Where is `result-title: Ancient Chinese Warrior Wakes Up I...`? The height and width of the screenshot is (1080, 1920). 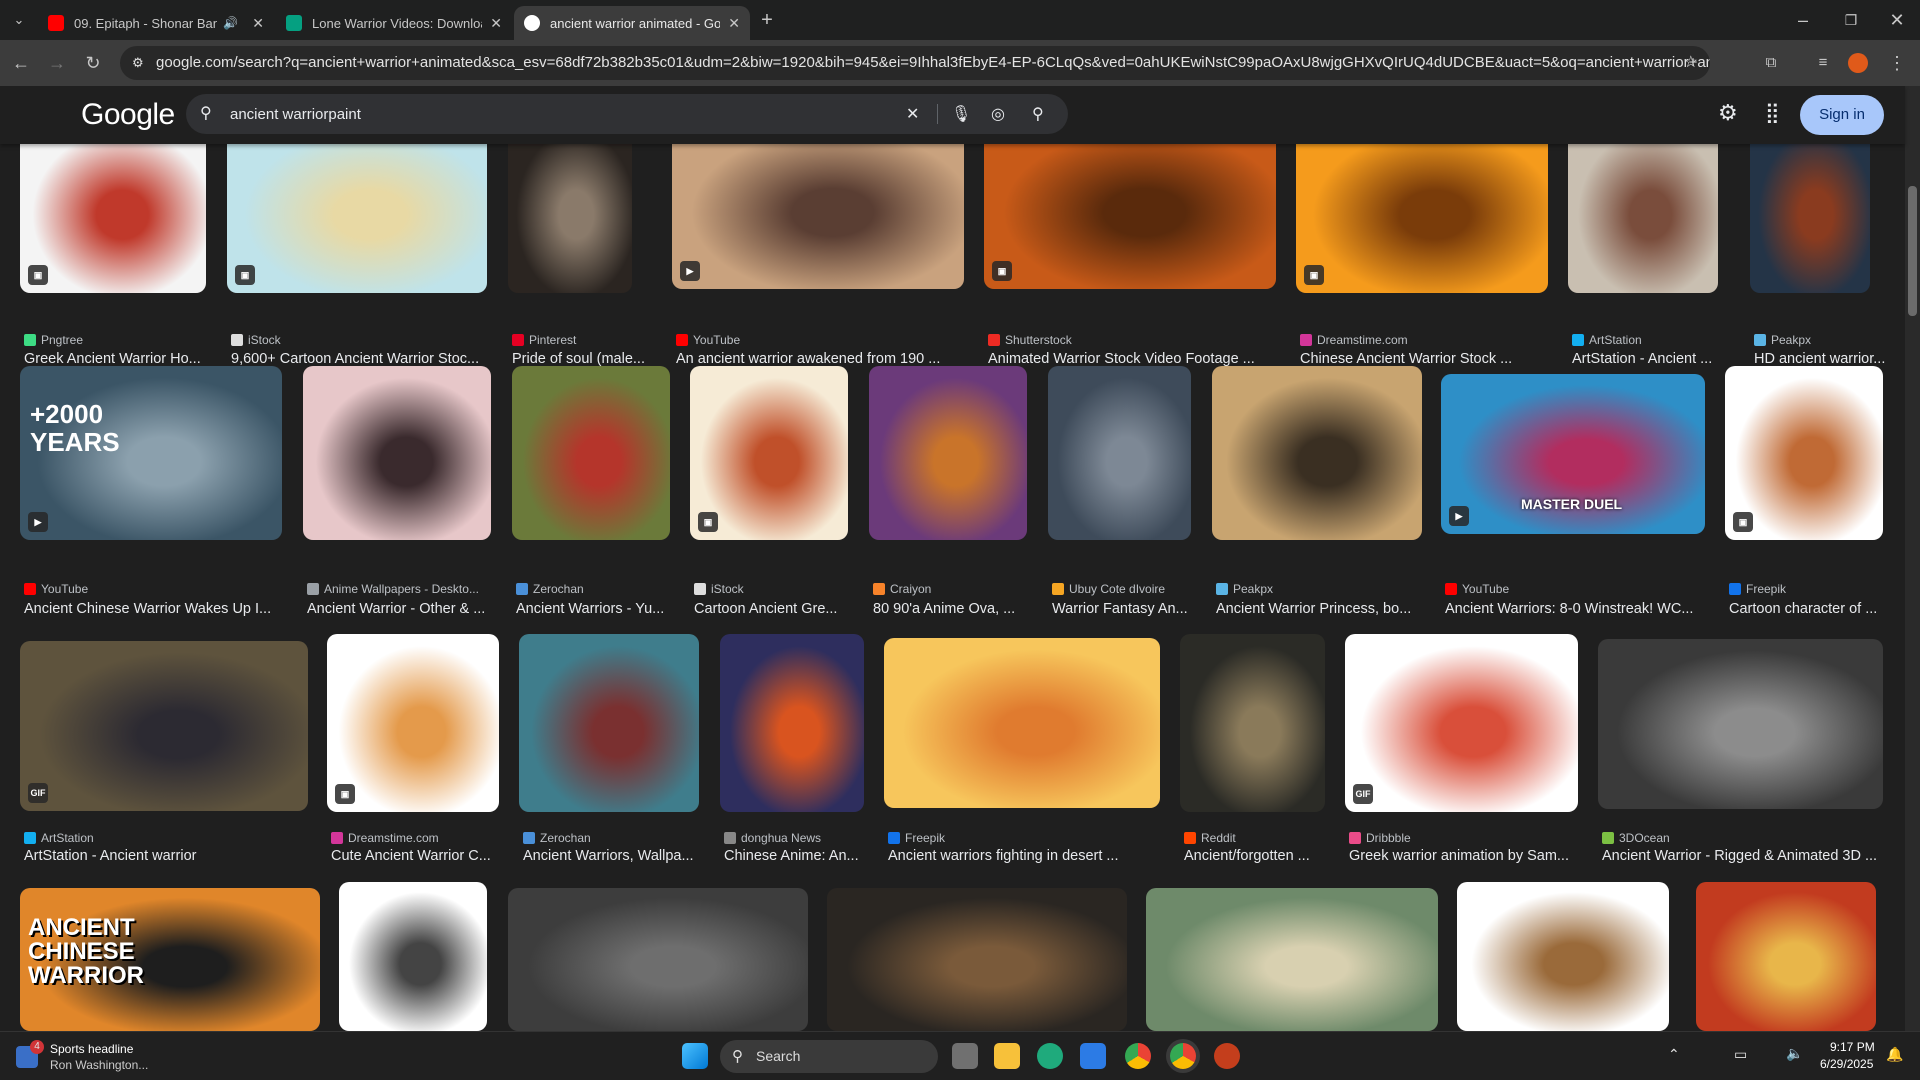 result-title: Ancient Chinese Warrior Wakes Up I... is located at coordinates (152, 609).